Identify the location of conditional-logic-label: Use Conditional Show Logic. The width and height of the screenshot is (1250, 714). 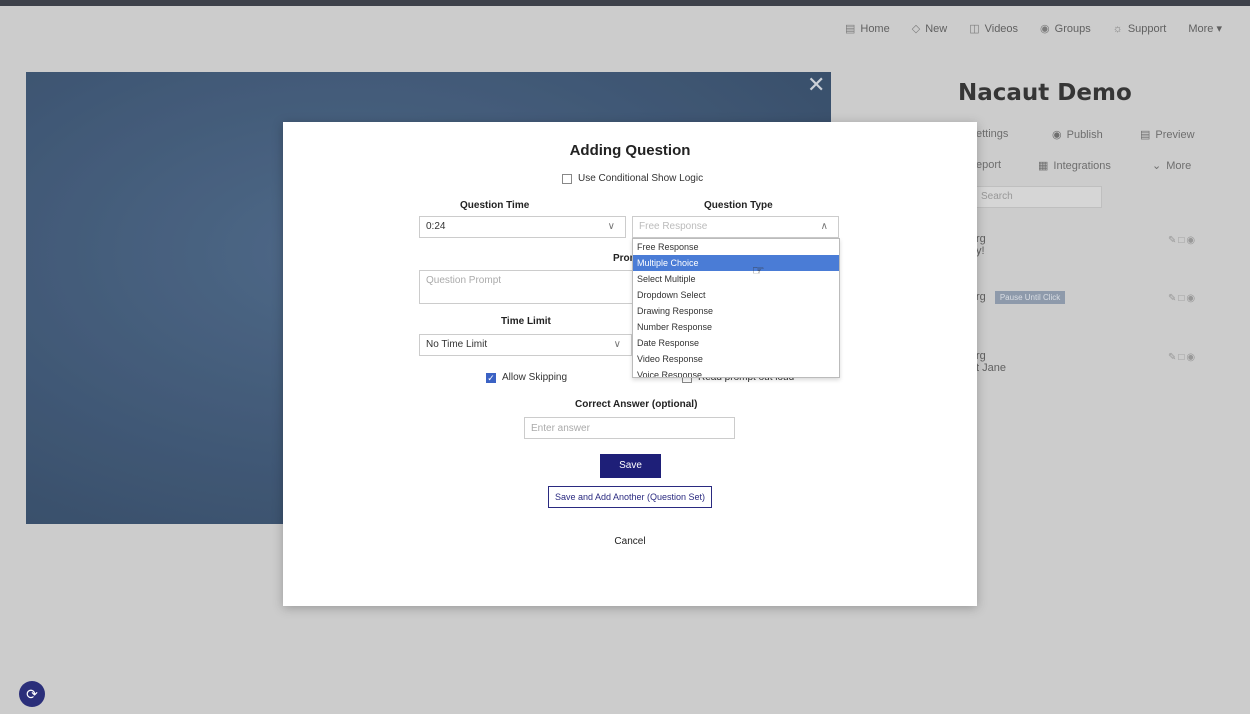
(641, 178).